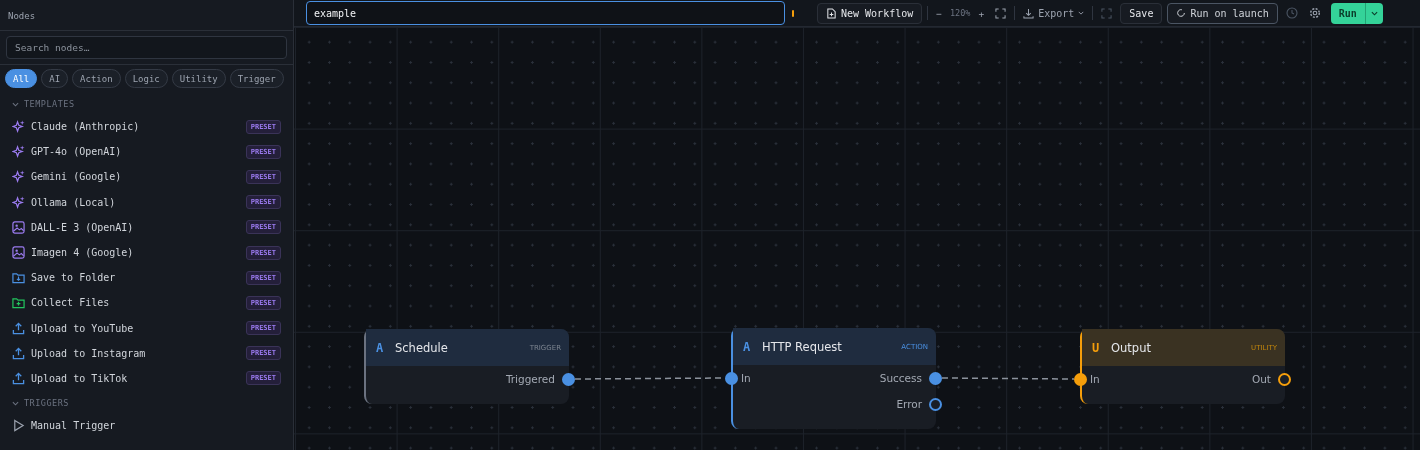 This screenshot has height=450, width=1420. Describe the element at coordinates (138, 378) in the screenshot. I see `template-item: Upload to TikTok` at that location.